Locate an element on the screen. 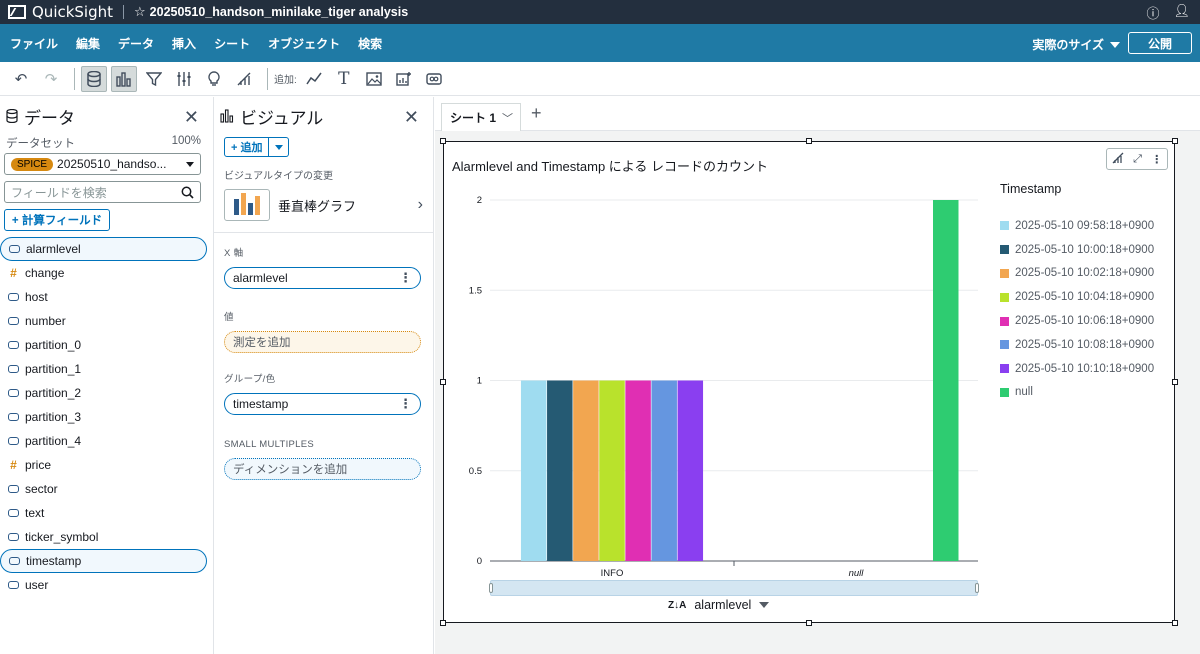  menu-data: データ is located at coordinates (136, 43).